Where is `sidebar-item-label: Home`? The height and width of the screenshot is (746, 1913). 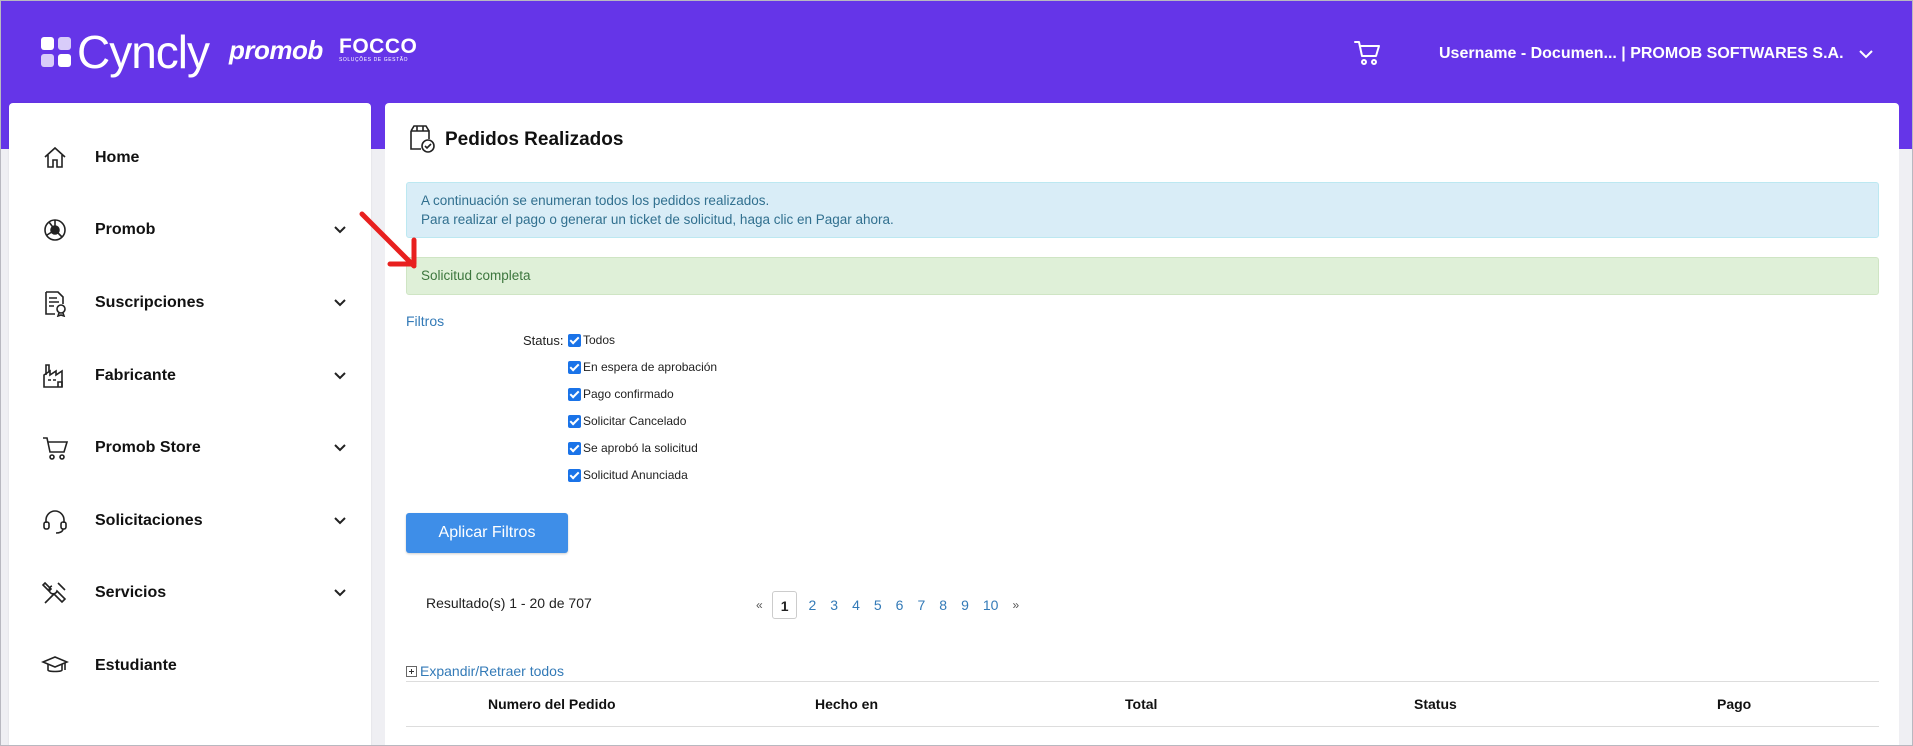 sidebar-item-label: Home is located at coordinates (117, 157).